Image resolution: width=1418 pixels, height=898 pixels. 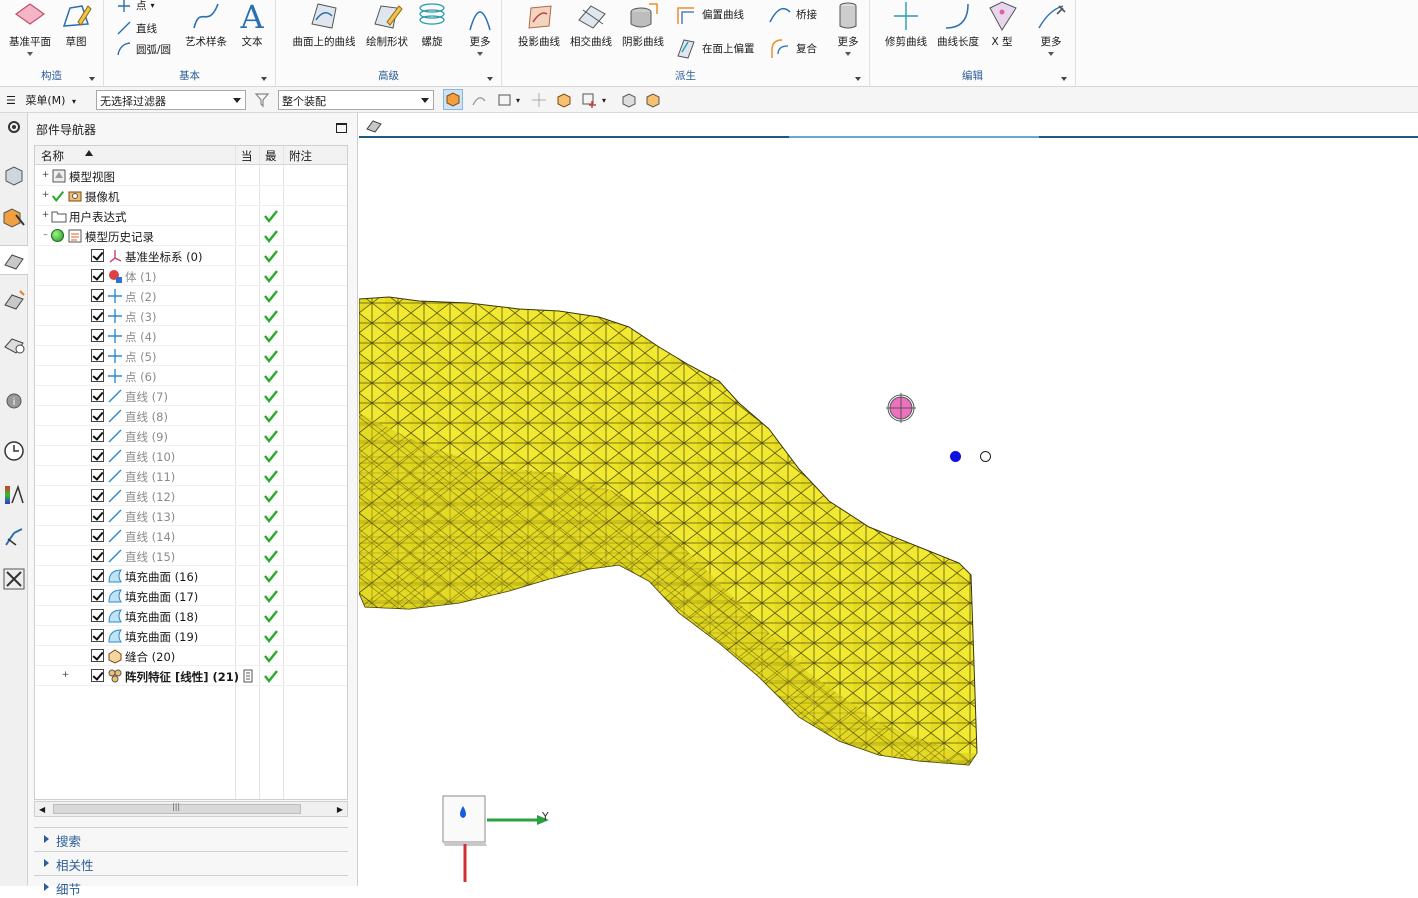 I want to click on hd3d-tools-icon, so click(x=14, y=345).